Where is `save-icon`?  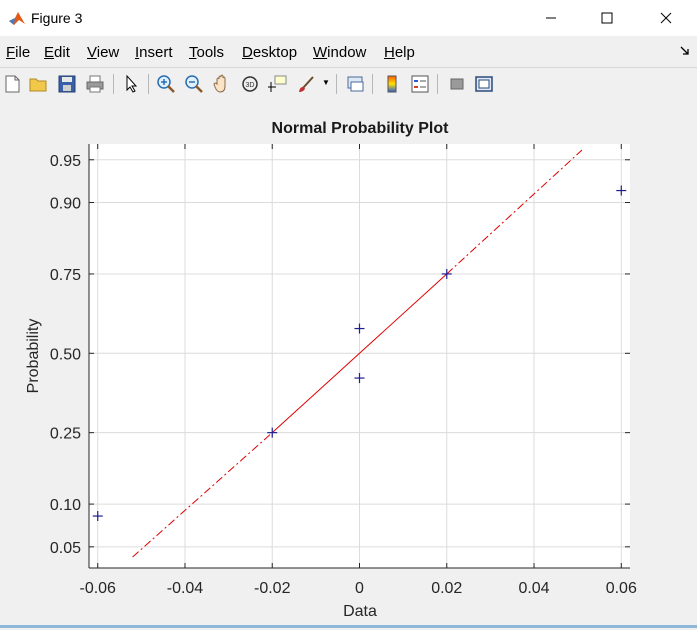
save-icon is located at coordinates (67, 84).